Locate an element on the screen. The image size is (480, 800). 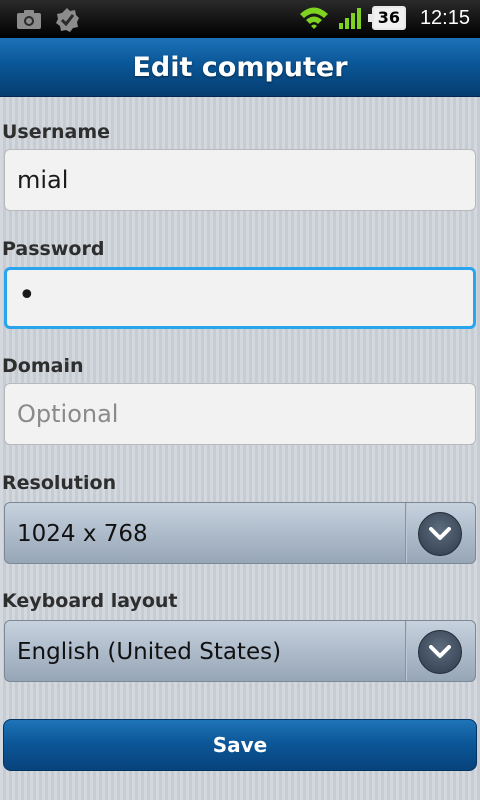
resolution-value: 1024 x 768 is located at coordinates (82, 534).